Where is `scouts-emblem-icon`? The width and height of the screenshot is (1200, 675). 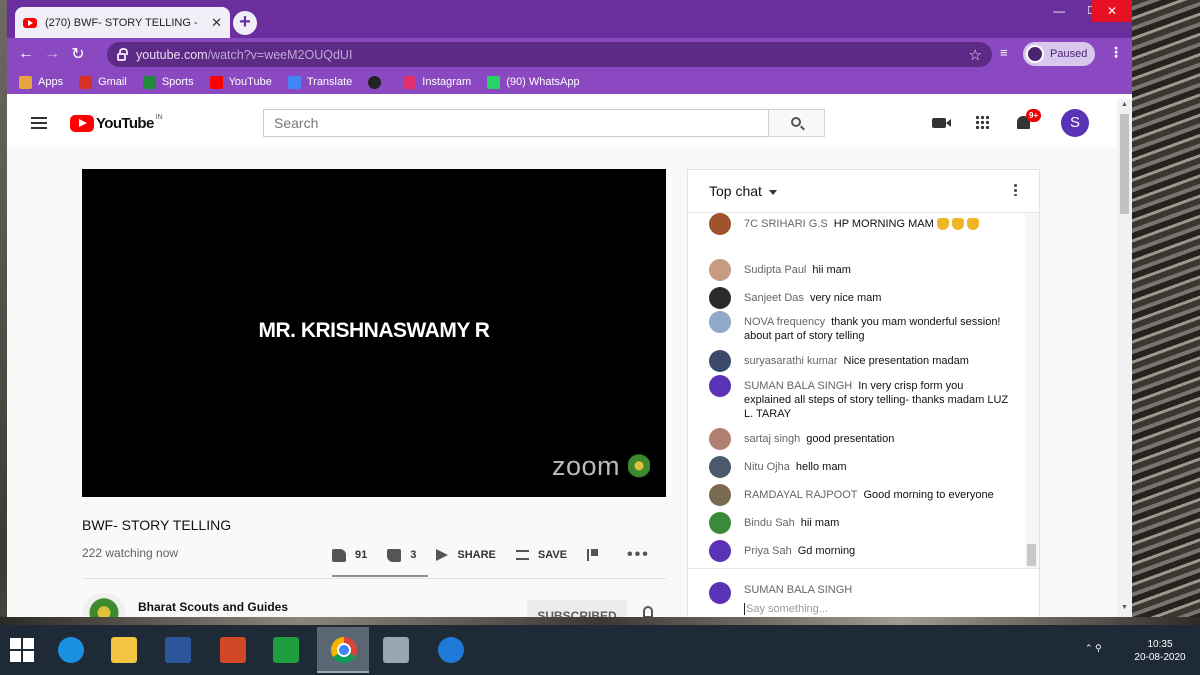
scouts-emblem-icon is located at coordinates (639, 469).